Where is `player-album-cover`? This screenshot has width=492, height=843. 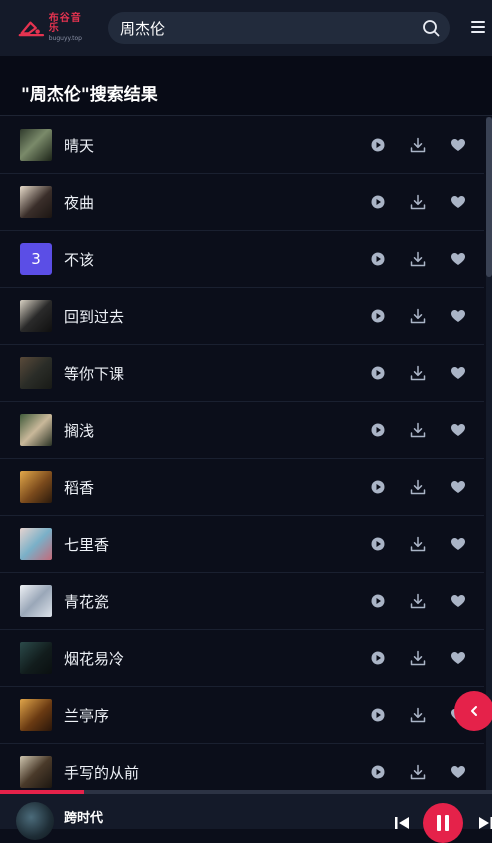 player-album-cover is located at coordinates (35, 821).